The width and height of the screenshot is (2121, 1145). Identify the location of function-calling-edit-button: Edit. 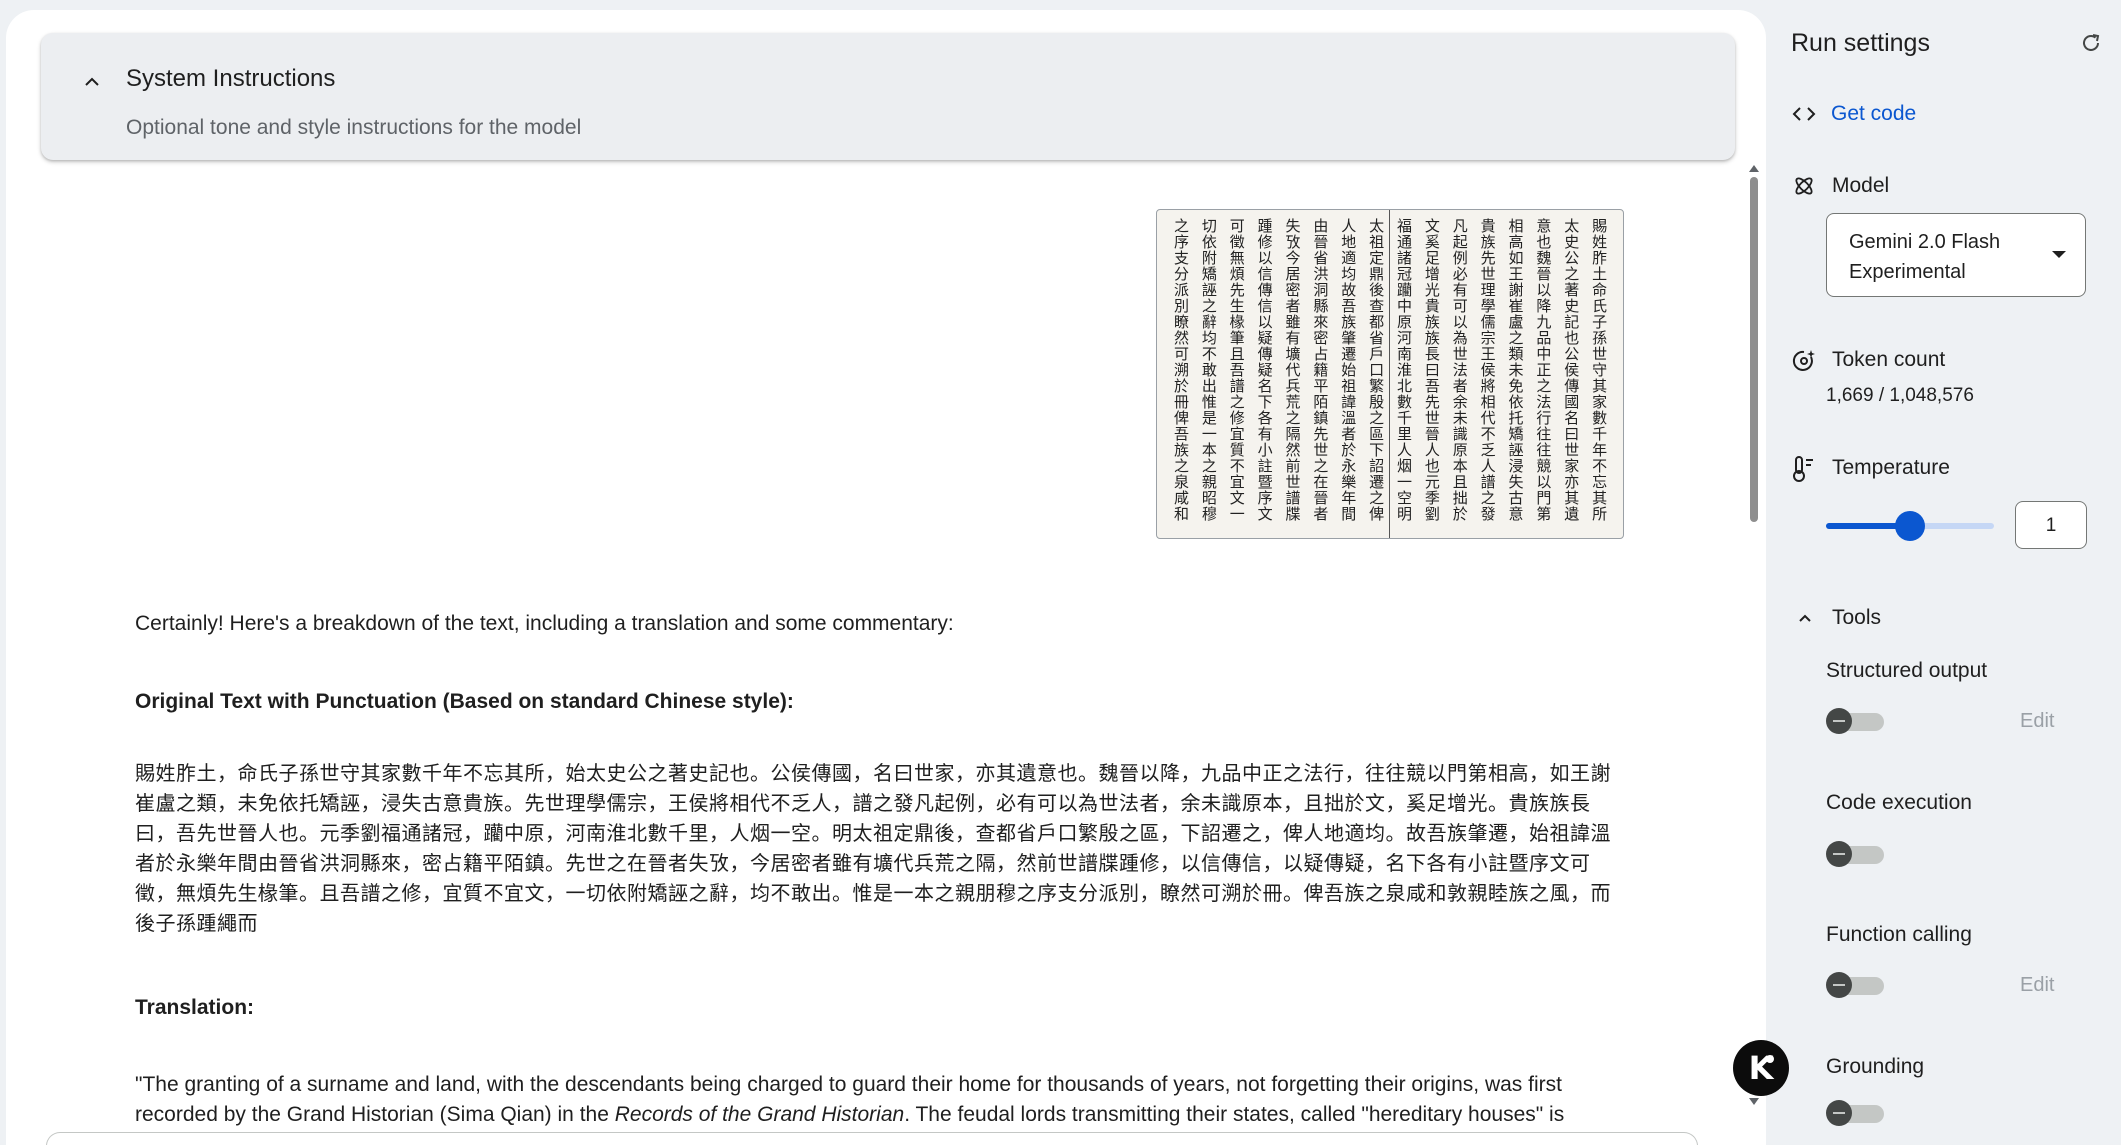
(2037, 985).